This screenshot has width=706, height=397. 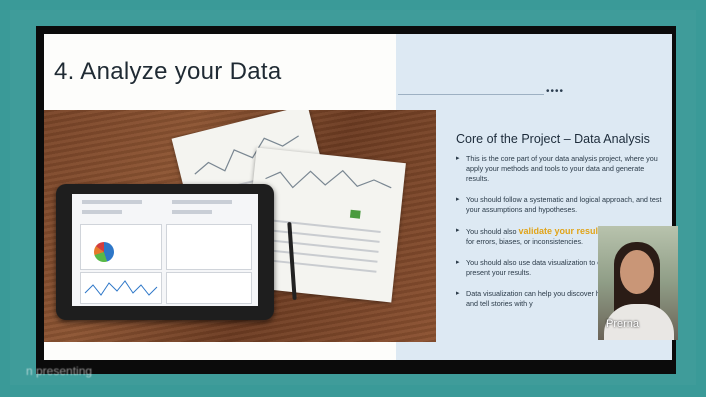 What do you see at coordinates (209, 288) in the screenshot?
I see `dashboard-table` at bounding box center [209, 288].